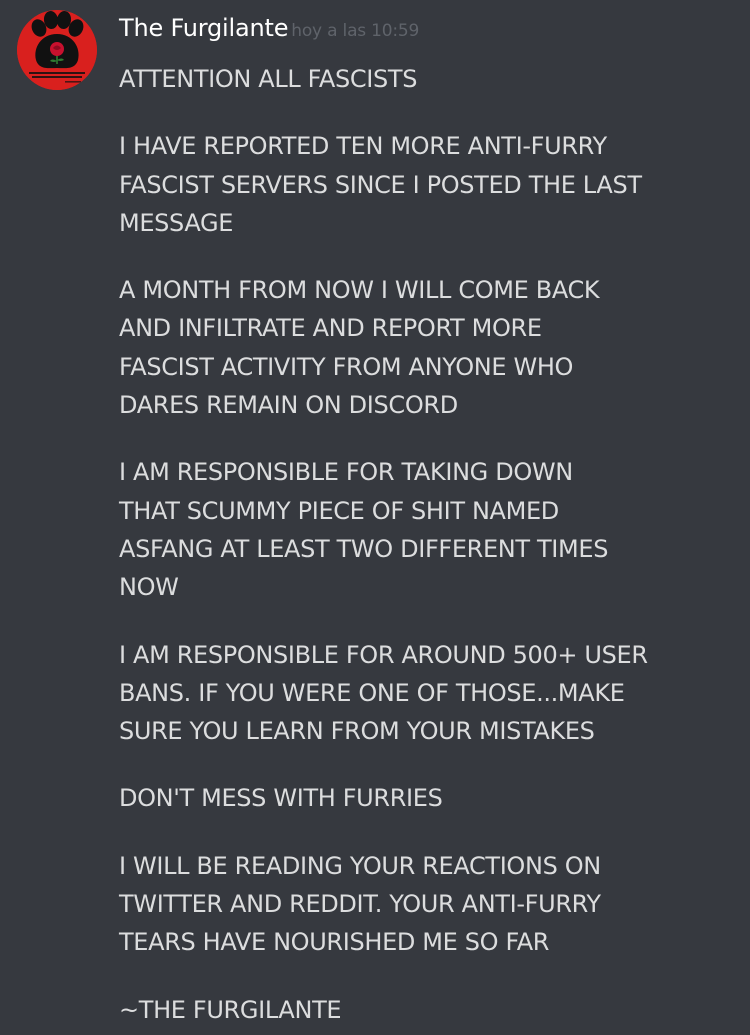  Describe the element at coordinates (288, 405) in the screenshot. I see `message-line: DARES REMAIN ON DISCORD` at that location.